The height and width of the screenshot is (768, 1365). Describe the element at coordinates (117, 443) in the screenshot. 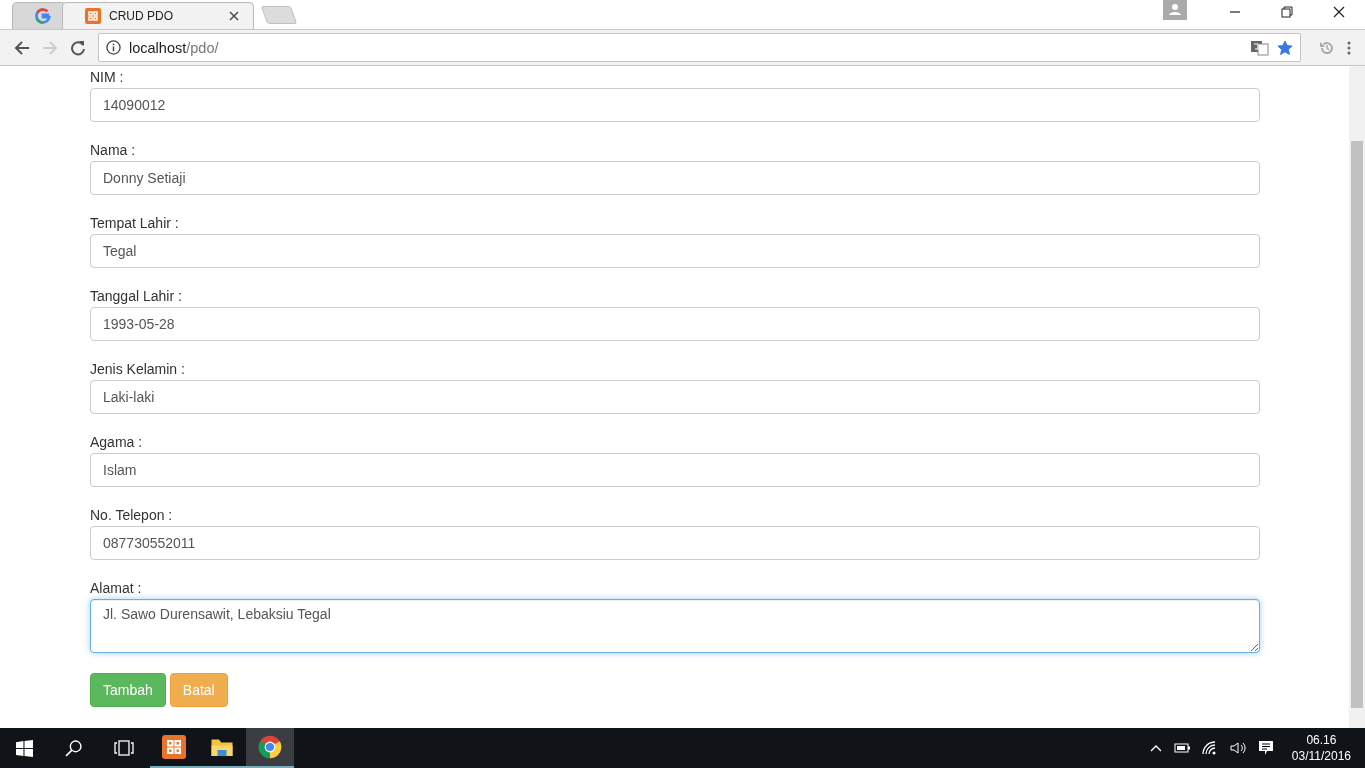

I see `field-label: Agama :` at that location.